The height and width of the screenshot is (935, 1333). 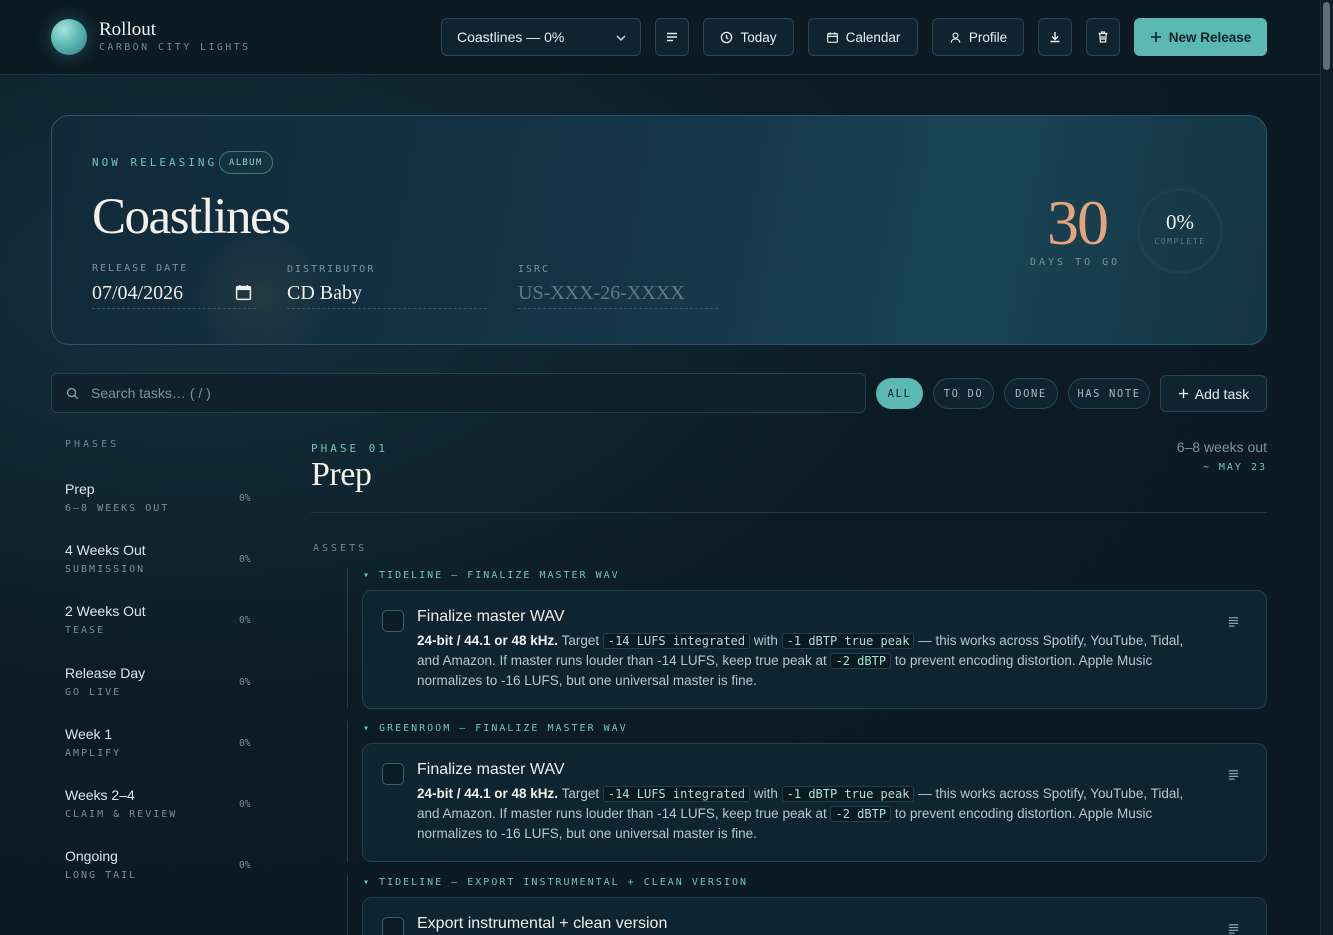 What do you see at coordinates (491, 575) in the screenshot?
I see `task-group-toggle: ▾ TIDELINE — FINALIZE MASTER WAV` at bounding box center [491, 575].